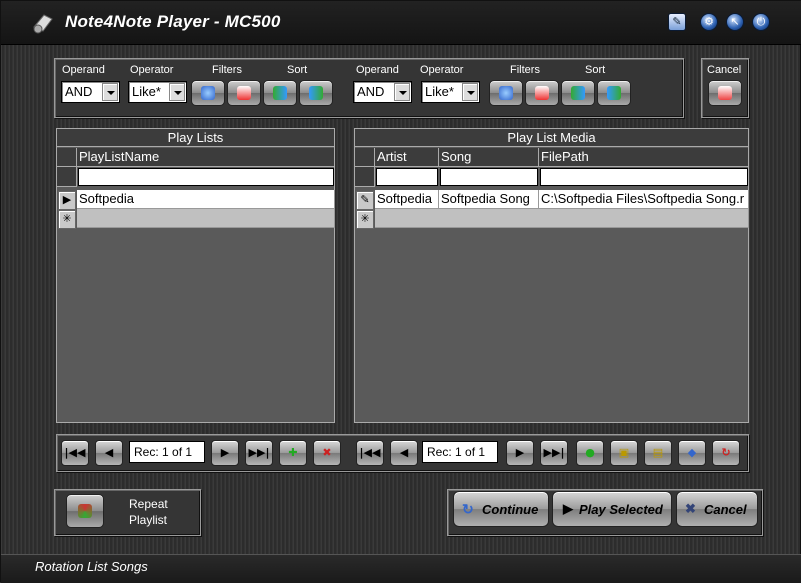 The width and height of the screenshot is (801, 583). Describe the element at coordinates (75, 453) in the screenshot. I see `playlist-first-button: |◀◀` at that location.